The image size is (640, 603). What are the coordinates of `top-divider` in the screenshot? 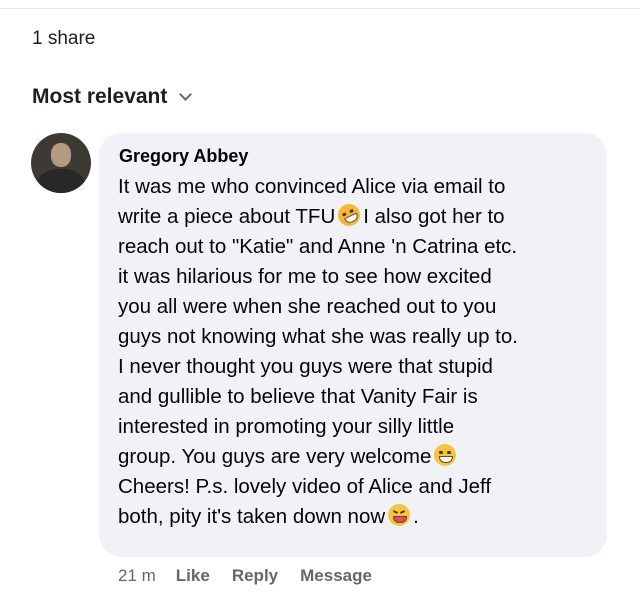 It's located at (320, 8).